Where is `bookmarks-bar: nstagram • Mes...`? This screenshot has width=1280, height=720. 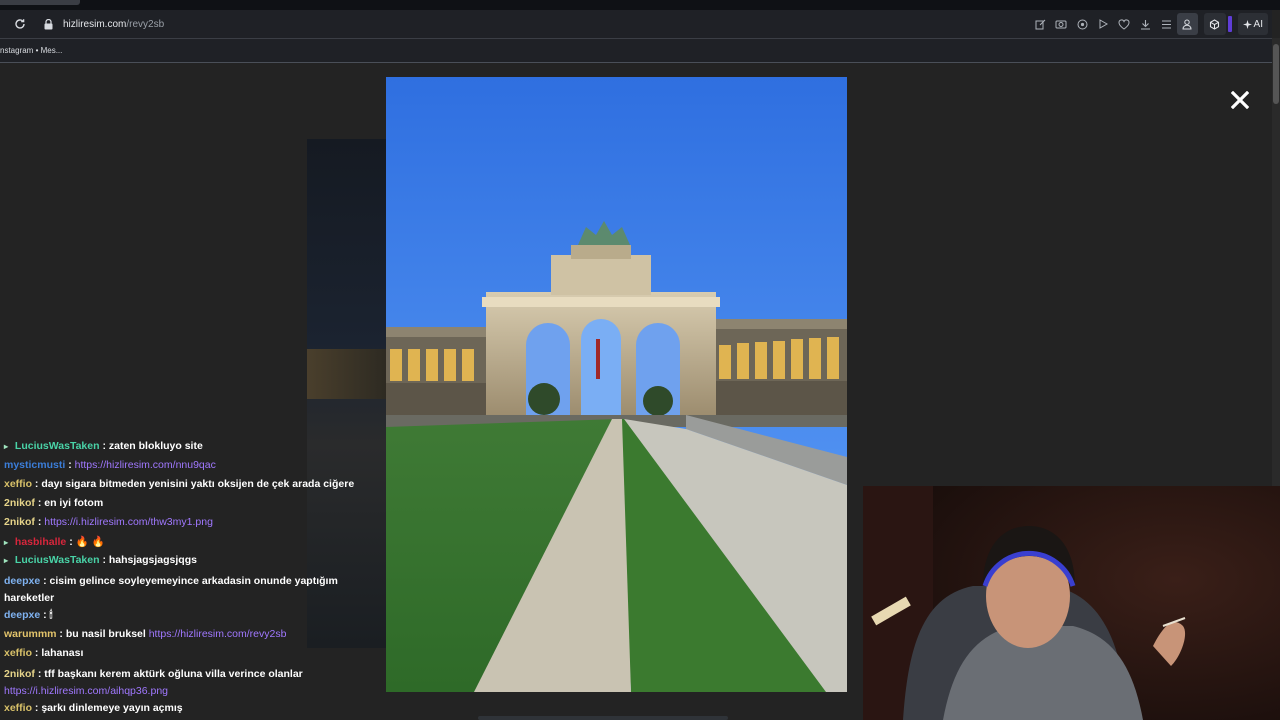
bookmarks-bar: nstagram • Mes... is located at coordinates (636, 51).